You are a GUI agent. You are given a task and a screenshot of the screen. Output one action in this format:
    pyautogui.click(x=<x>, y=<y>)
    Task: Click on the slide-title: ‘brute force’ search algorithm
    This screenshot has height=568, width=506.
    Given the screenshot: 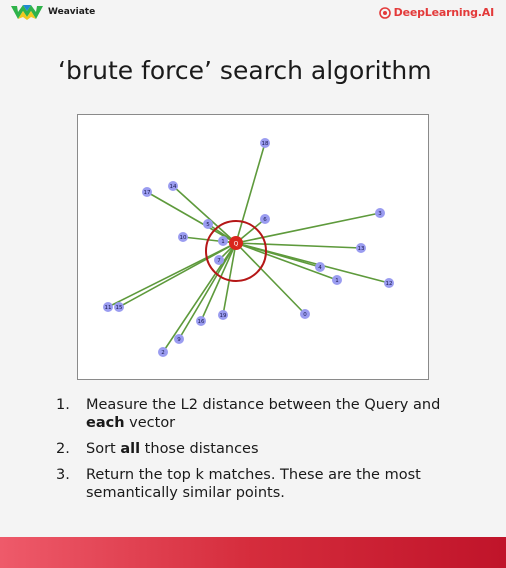 What is the action you would take?
    pyautogui.click(x=245, y=70)
    